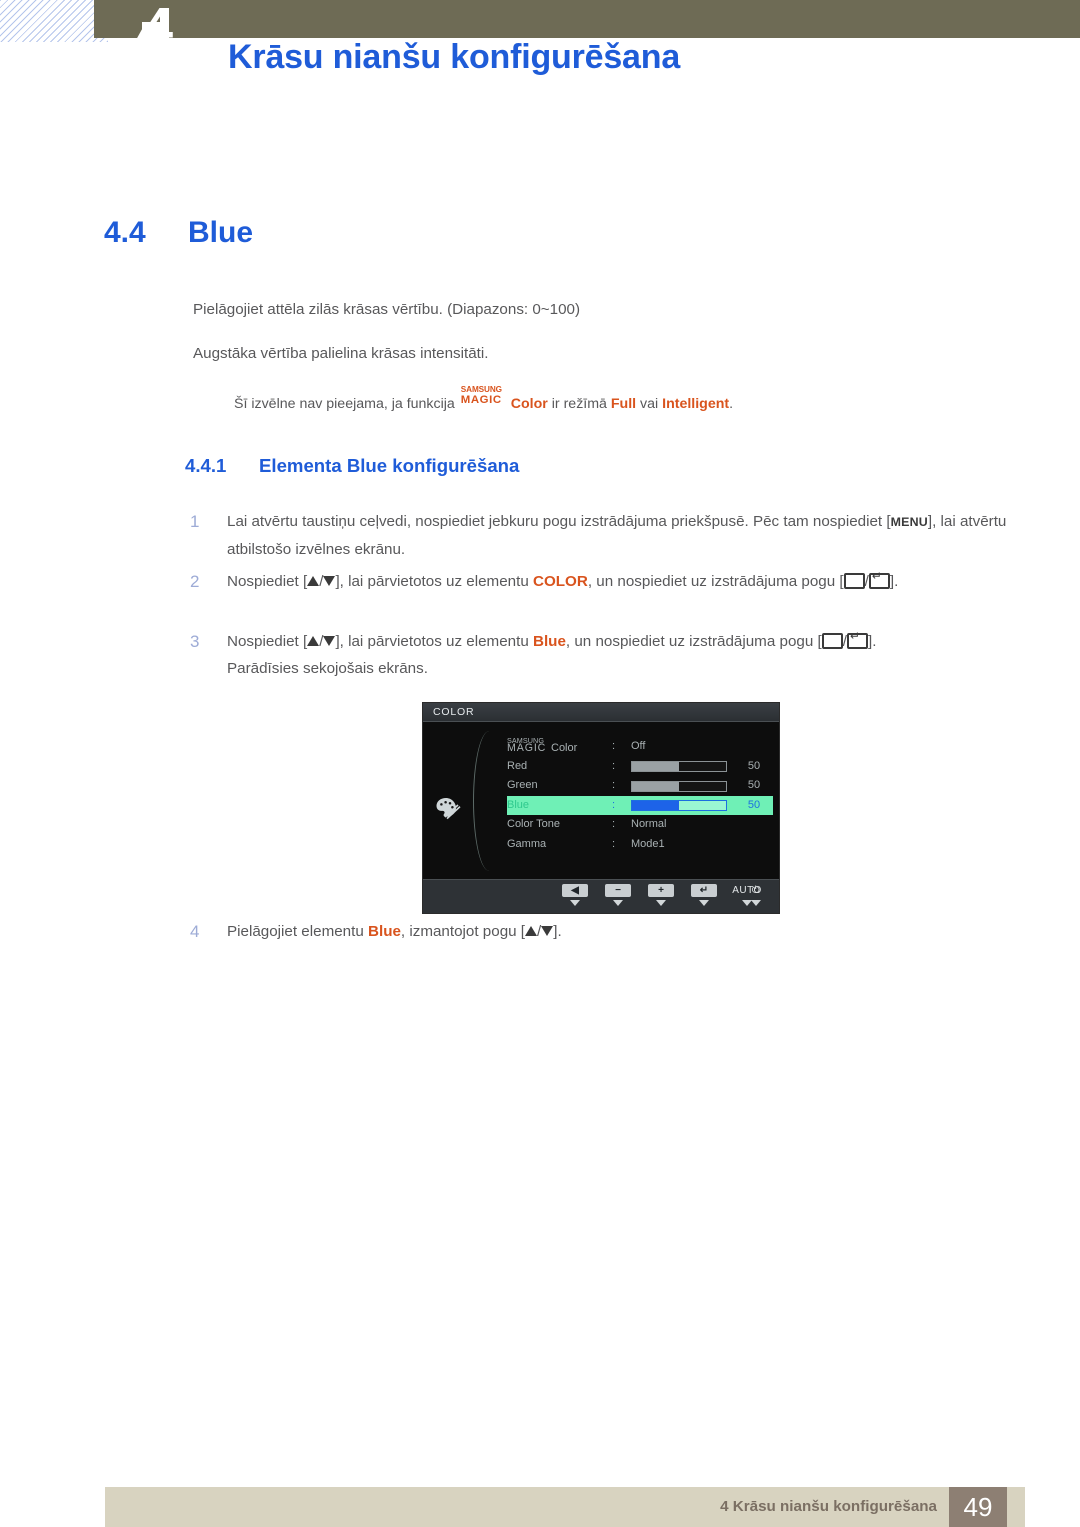 This screenshot has width=1080, height=1527. What do you see at coordinates (463, 931) in the screenshot?
I see `step-4-text-b: , izmantojot pogu [` at bounding box center [463, 931].